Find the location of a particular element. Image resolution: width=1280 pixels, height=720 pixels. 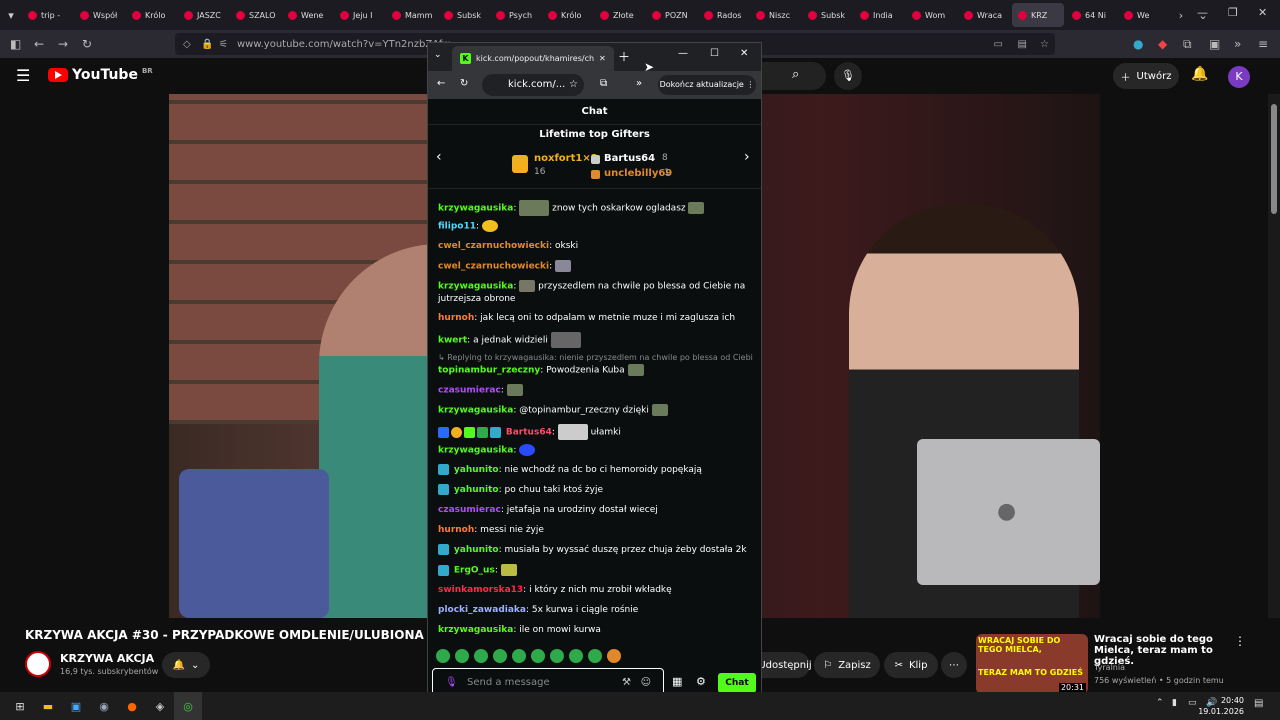

reader-view-icon: ▤ is located at coordinates (1022, 44).